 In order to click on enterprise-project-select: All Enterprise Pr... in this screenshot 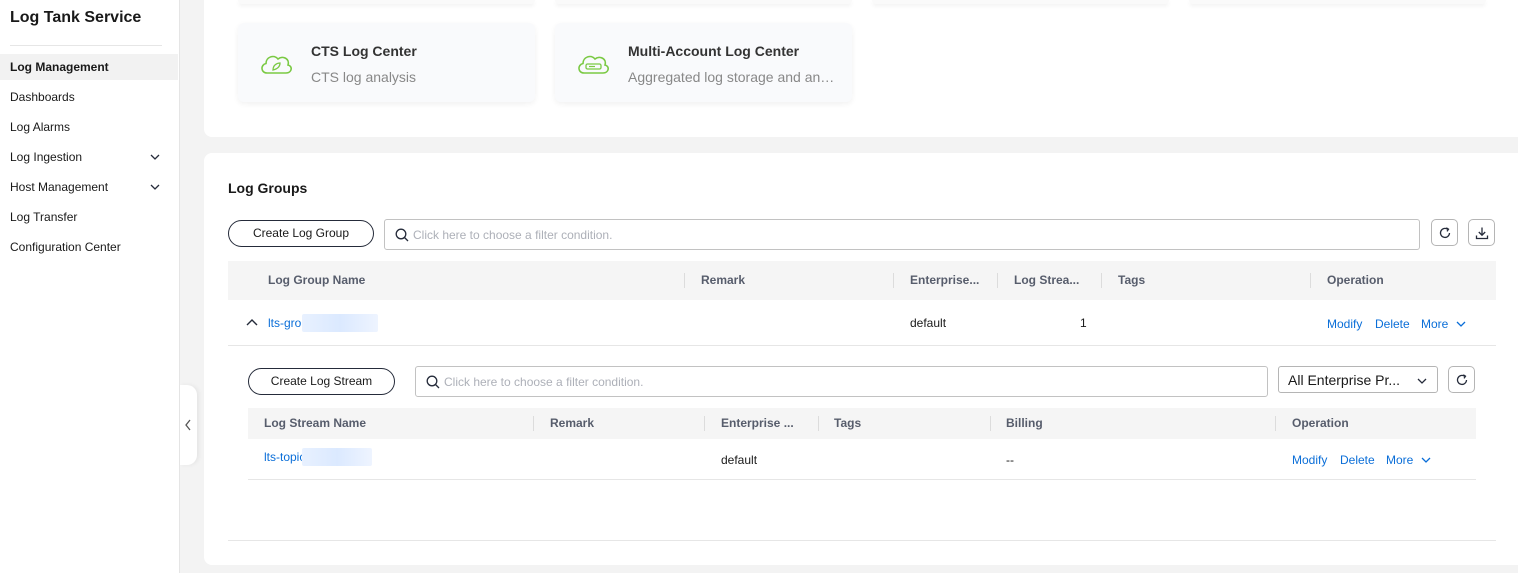, I will do `click(1358, 379)`.